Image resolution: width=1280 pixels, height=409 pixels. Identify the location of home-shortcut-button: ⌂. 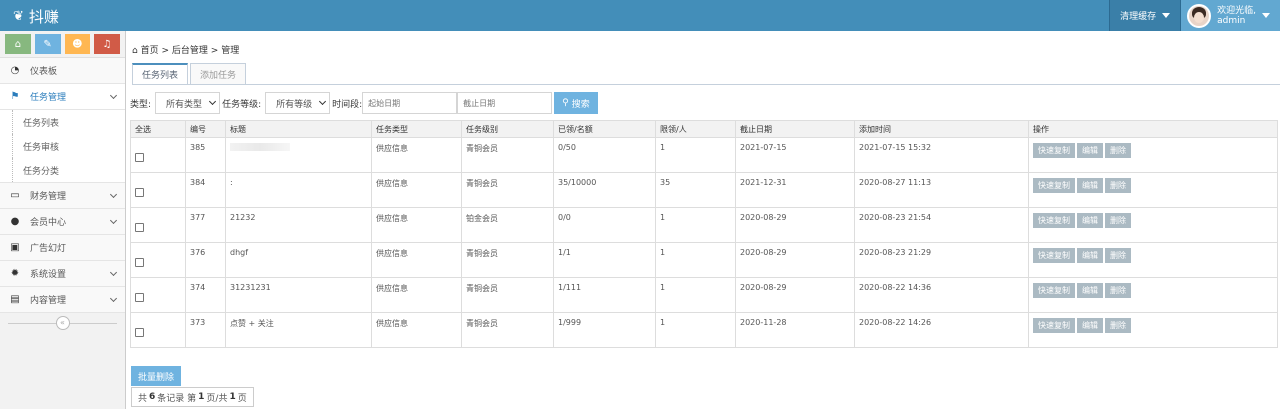
(18, 44).